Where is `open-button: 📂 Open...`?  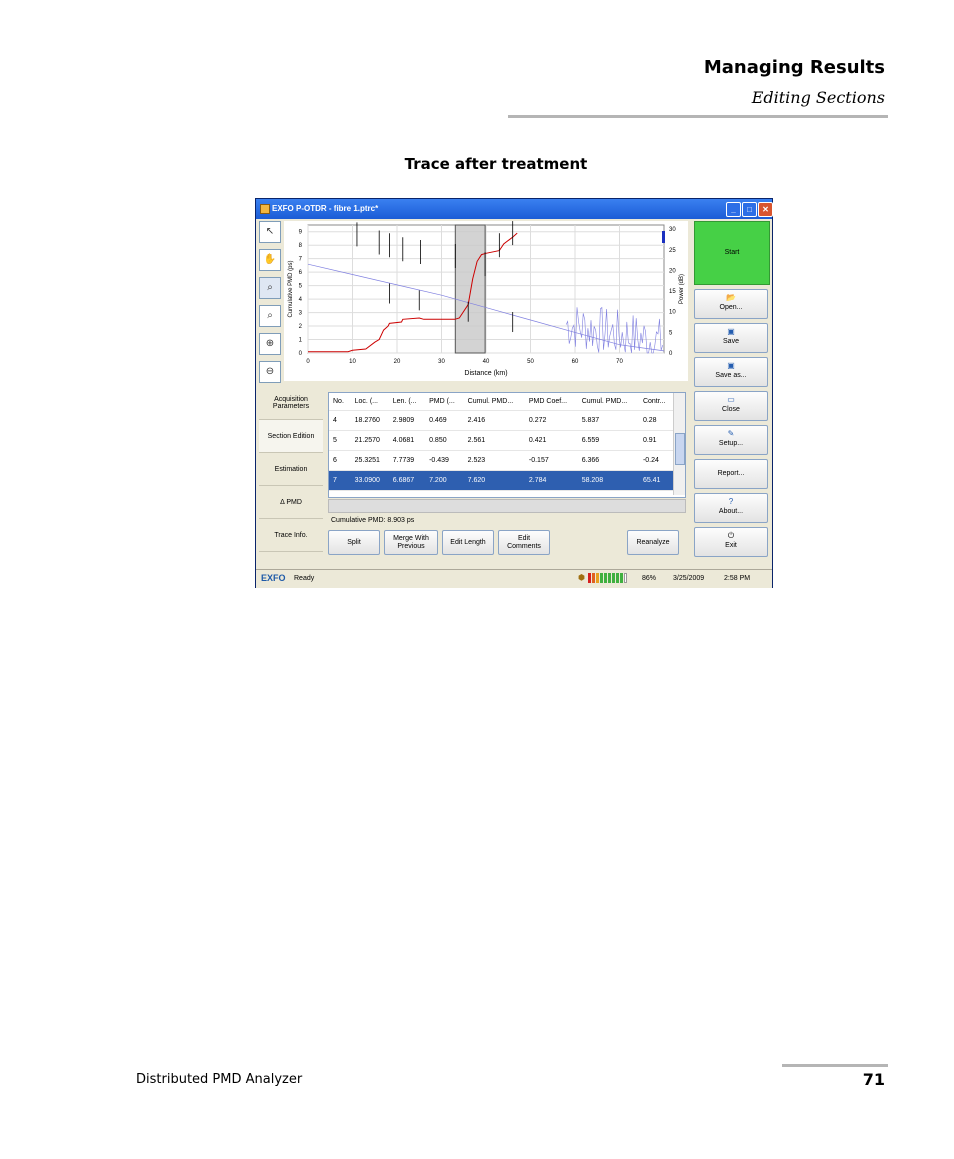 open-button: 📂 Open... is located at coordinates (731, 304).